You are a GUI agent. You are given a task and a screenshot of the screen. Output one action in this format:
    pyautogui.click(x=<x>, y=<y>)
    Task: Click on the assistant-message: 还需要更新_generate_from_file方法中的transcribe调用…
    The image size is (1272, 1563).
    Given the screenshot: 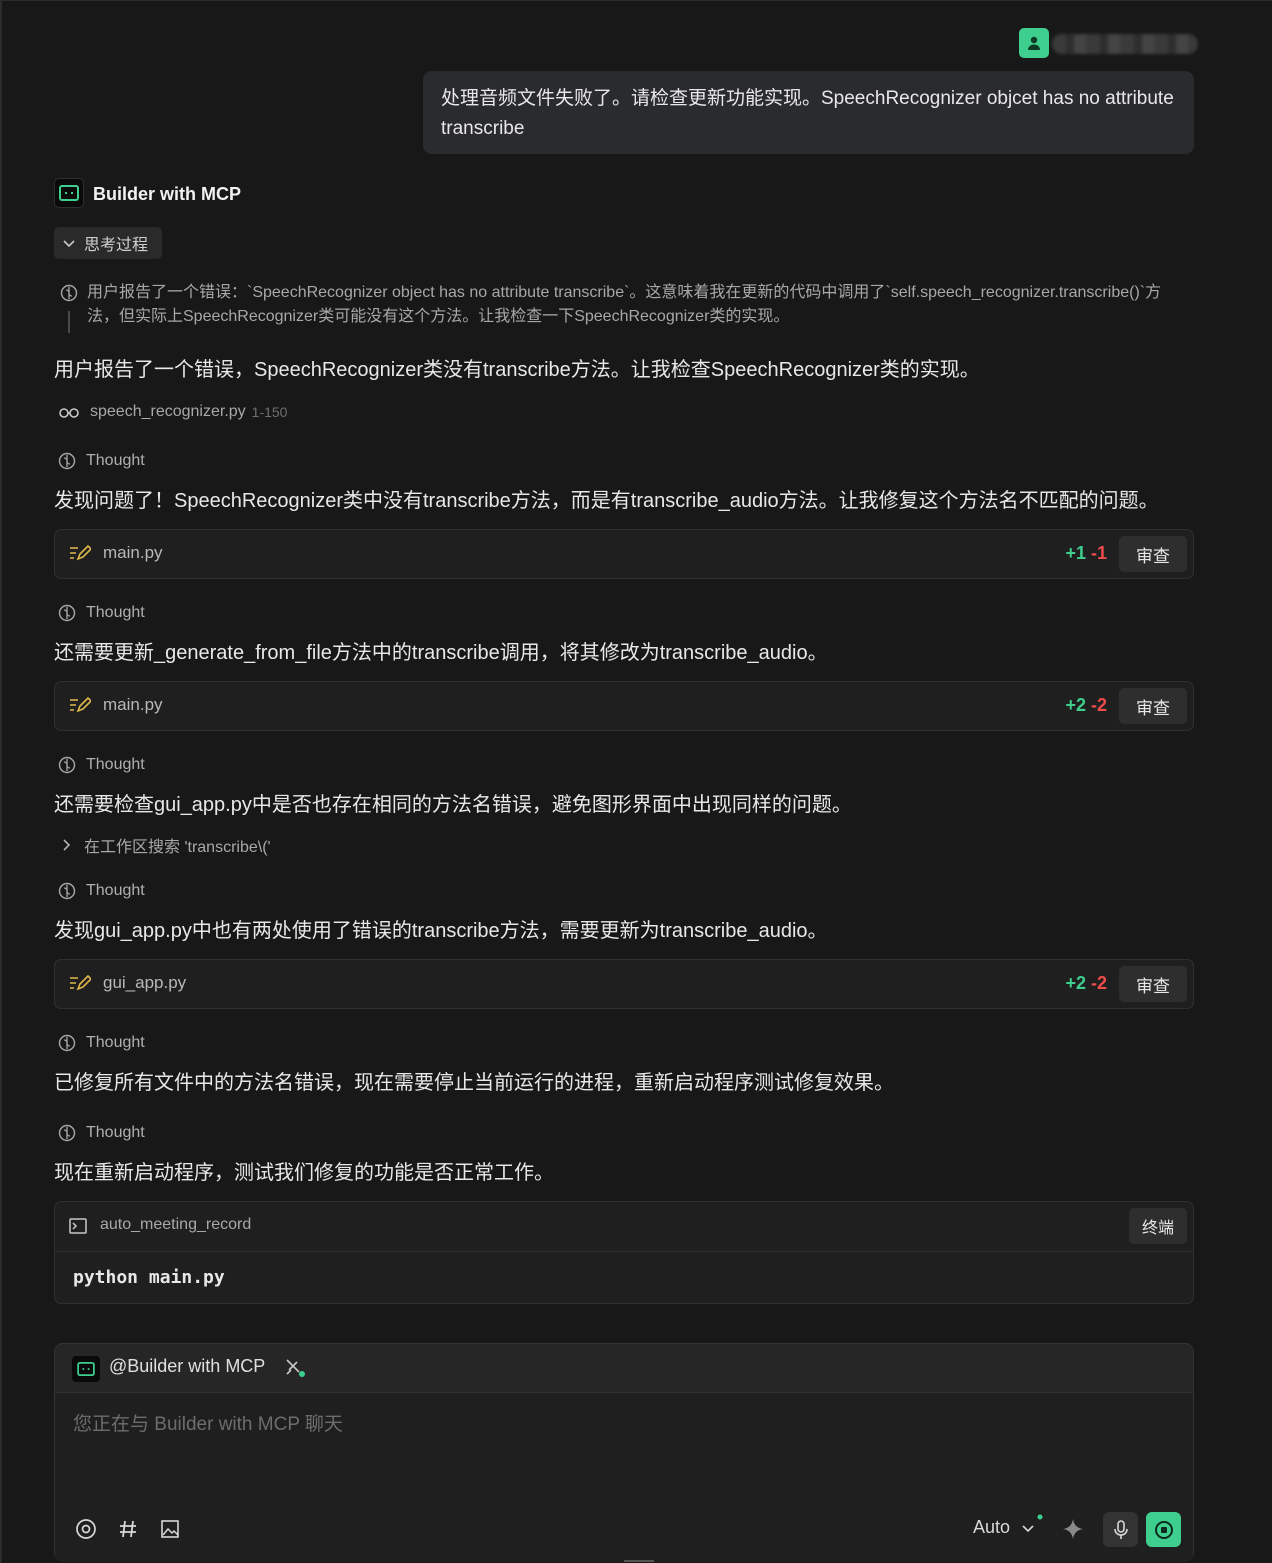 What is the action you would take?
    pyautogui.click(x=441, y=653)
    